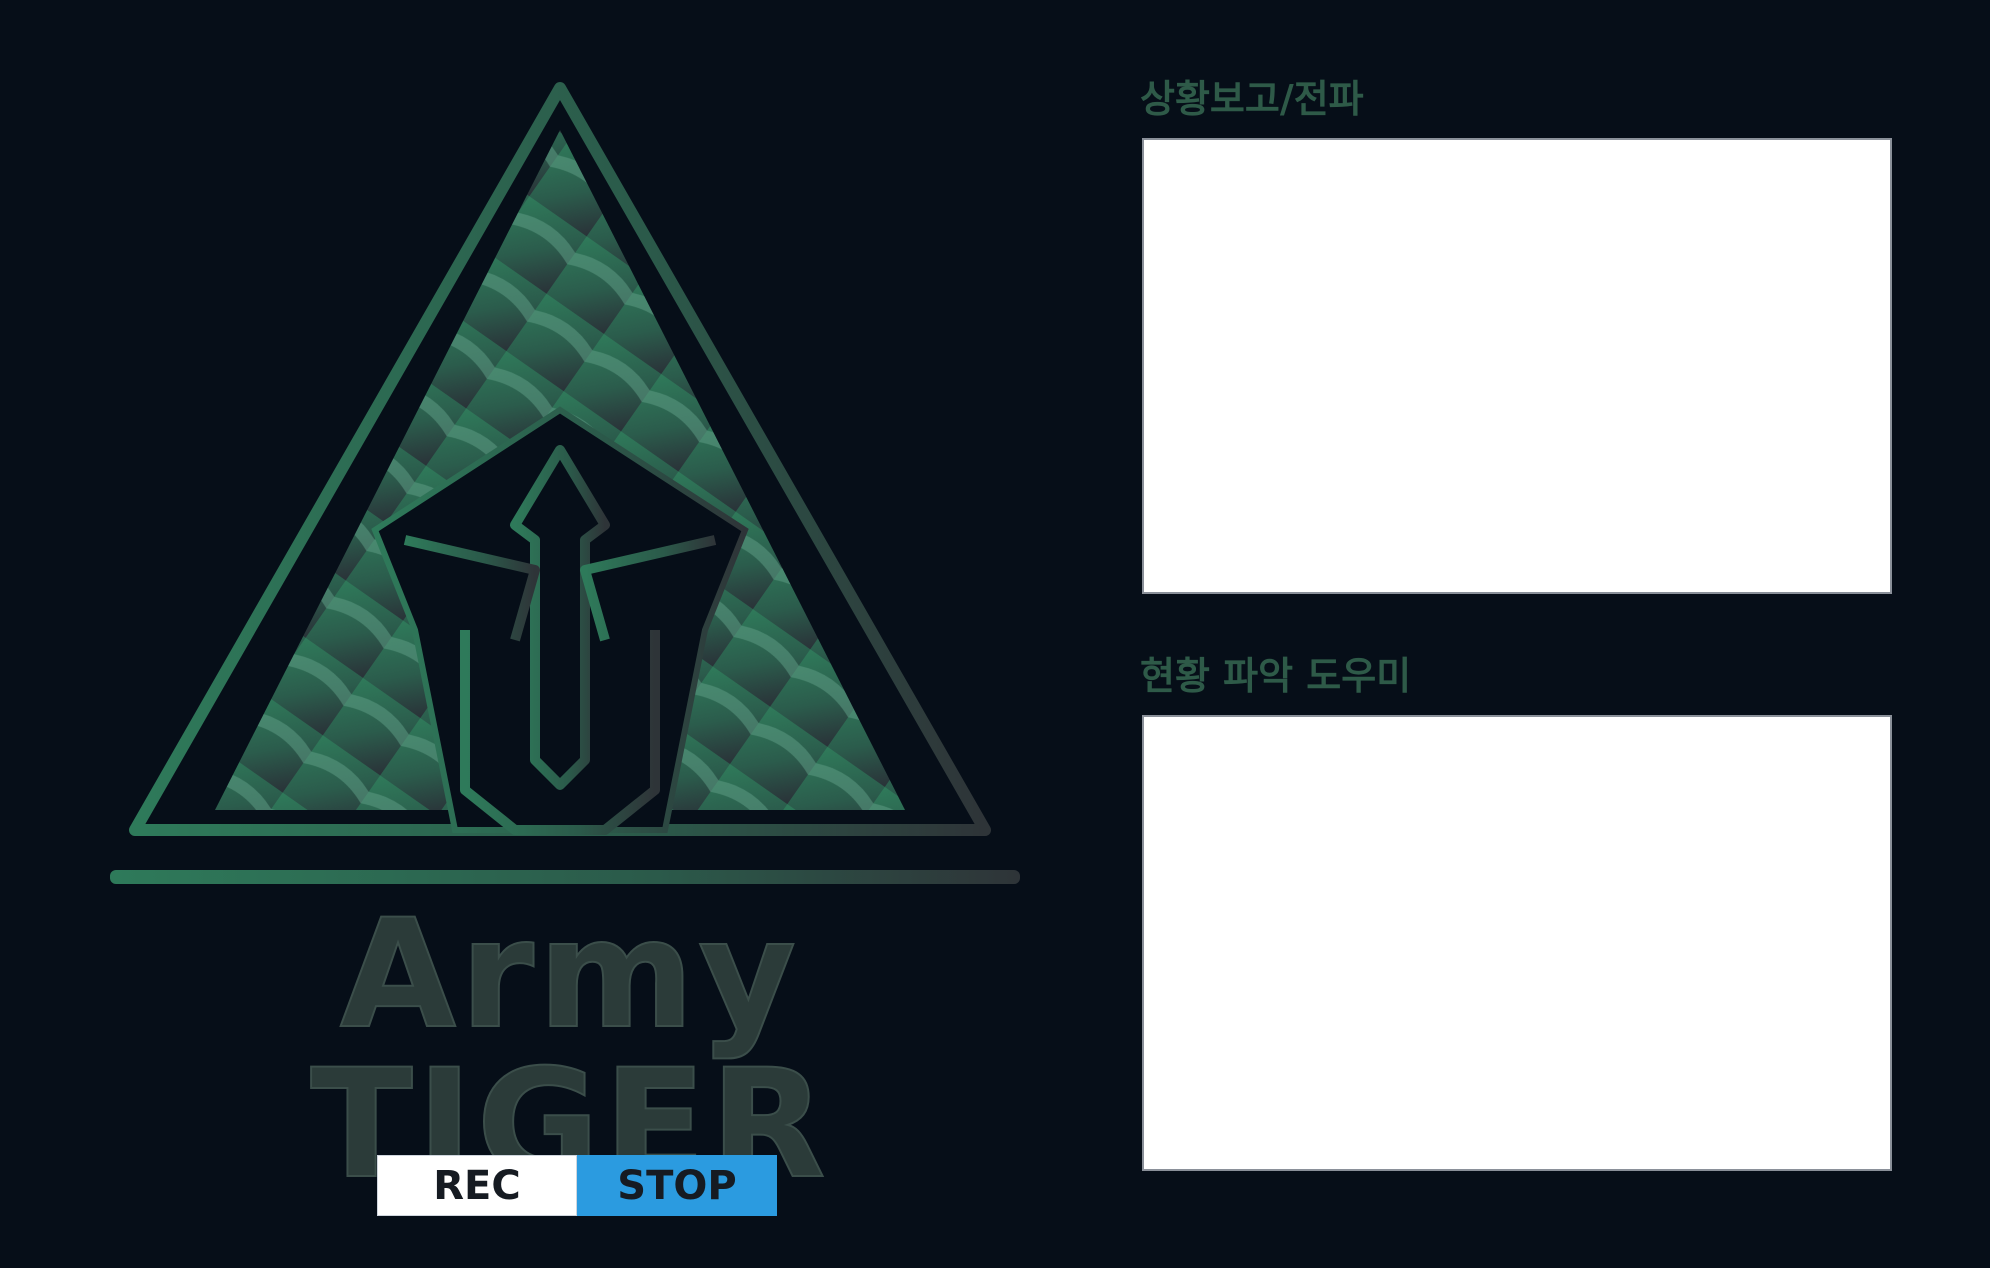 The image size is (1990, 1268). Describe the element at coordinates (677, 1185) in the screenshot. I see `stop-button: STOP` at that location.